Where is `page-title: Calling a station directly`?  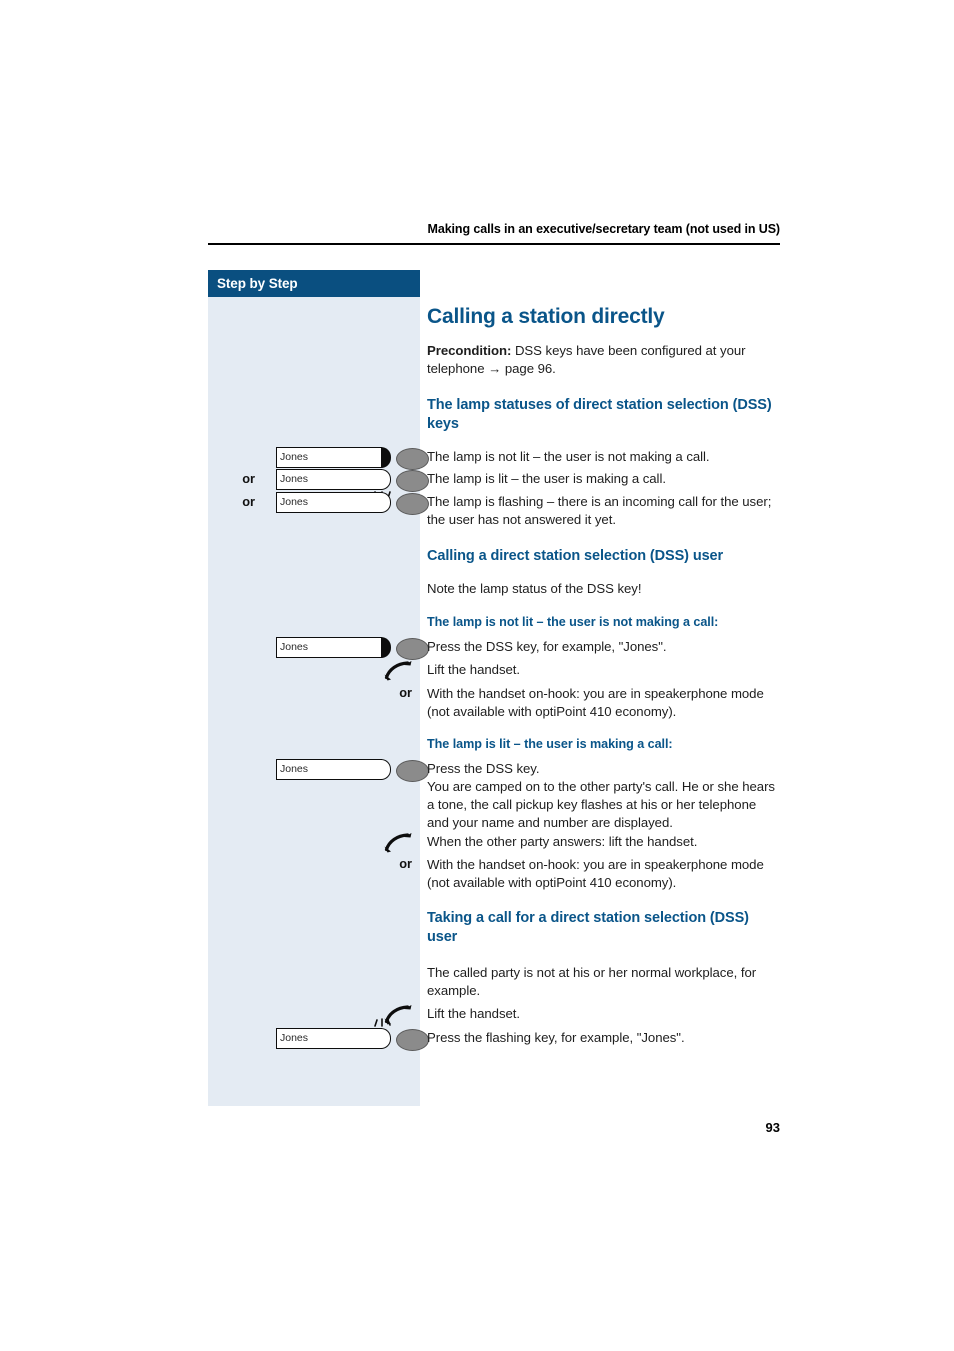 page-title: Calling a station directly is located at coordinates (546, 316).